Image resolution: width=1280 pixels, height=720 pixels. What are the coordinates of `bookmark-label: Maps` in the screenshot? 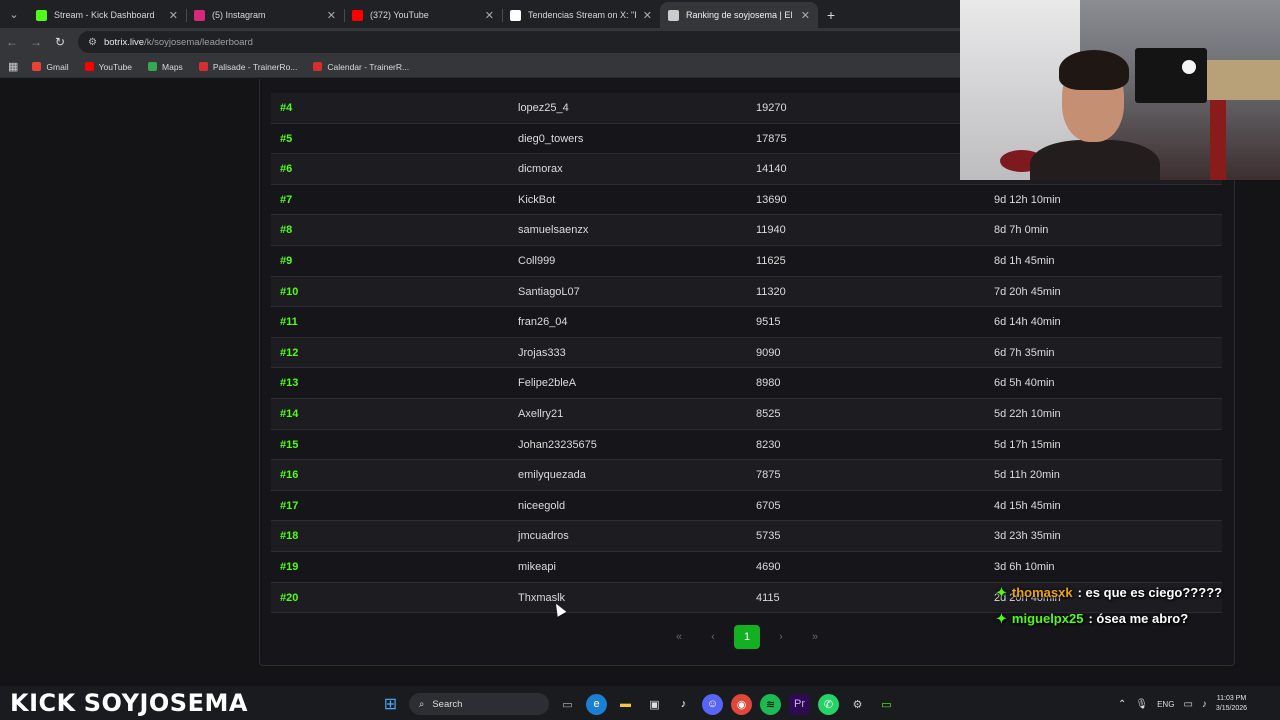 It's located at (172, 66).